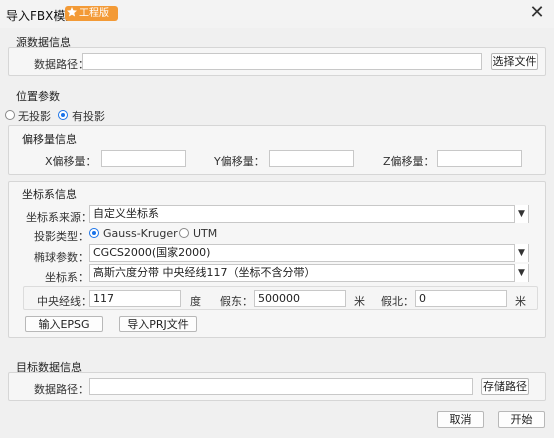 Image resolution: width=554 pixels, height=438 pixels. I want to click on start-button: 开始, so click(521, 419).